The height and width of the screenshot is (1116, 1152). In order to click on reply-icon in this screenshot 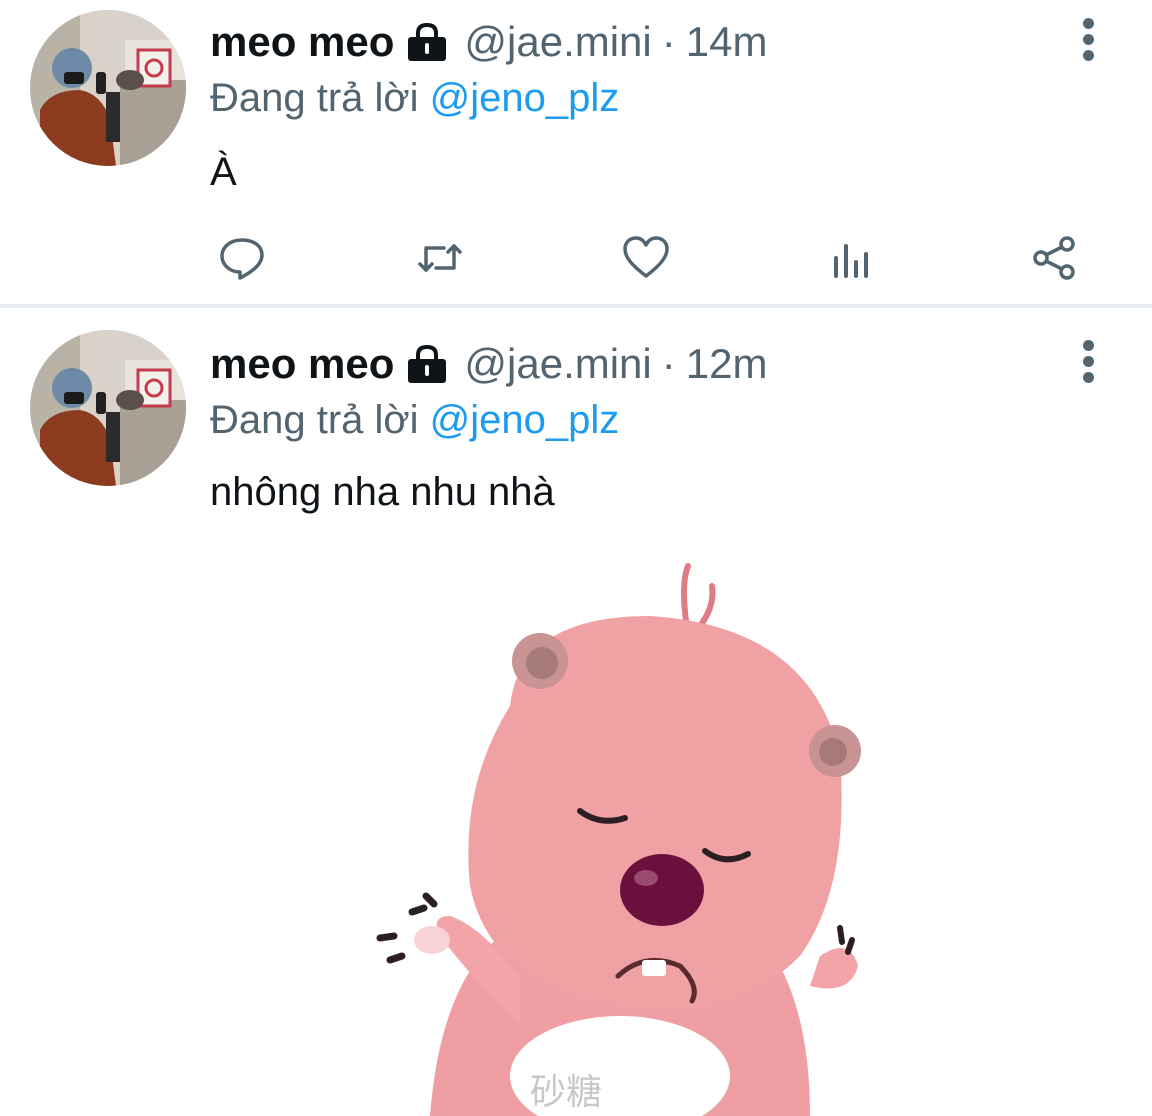, I will do `click(242, 259)`.